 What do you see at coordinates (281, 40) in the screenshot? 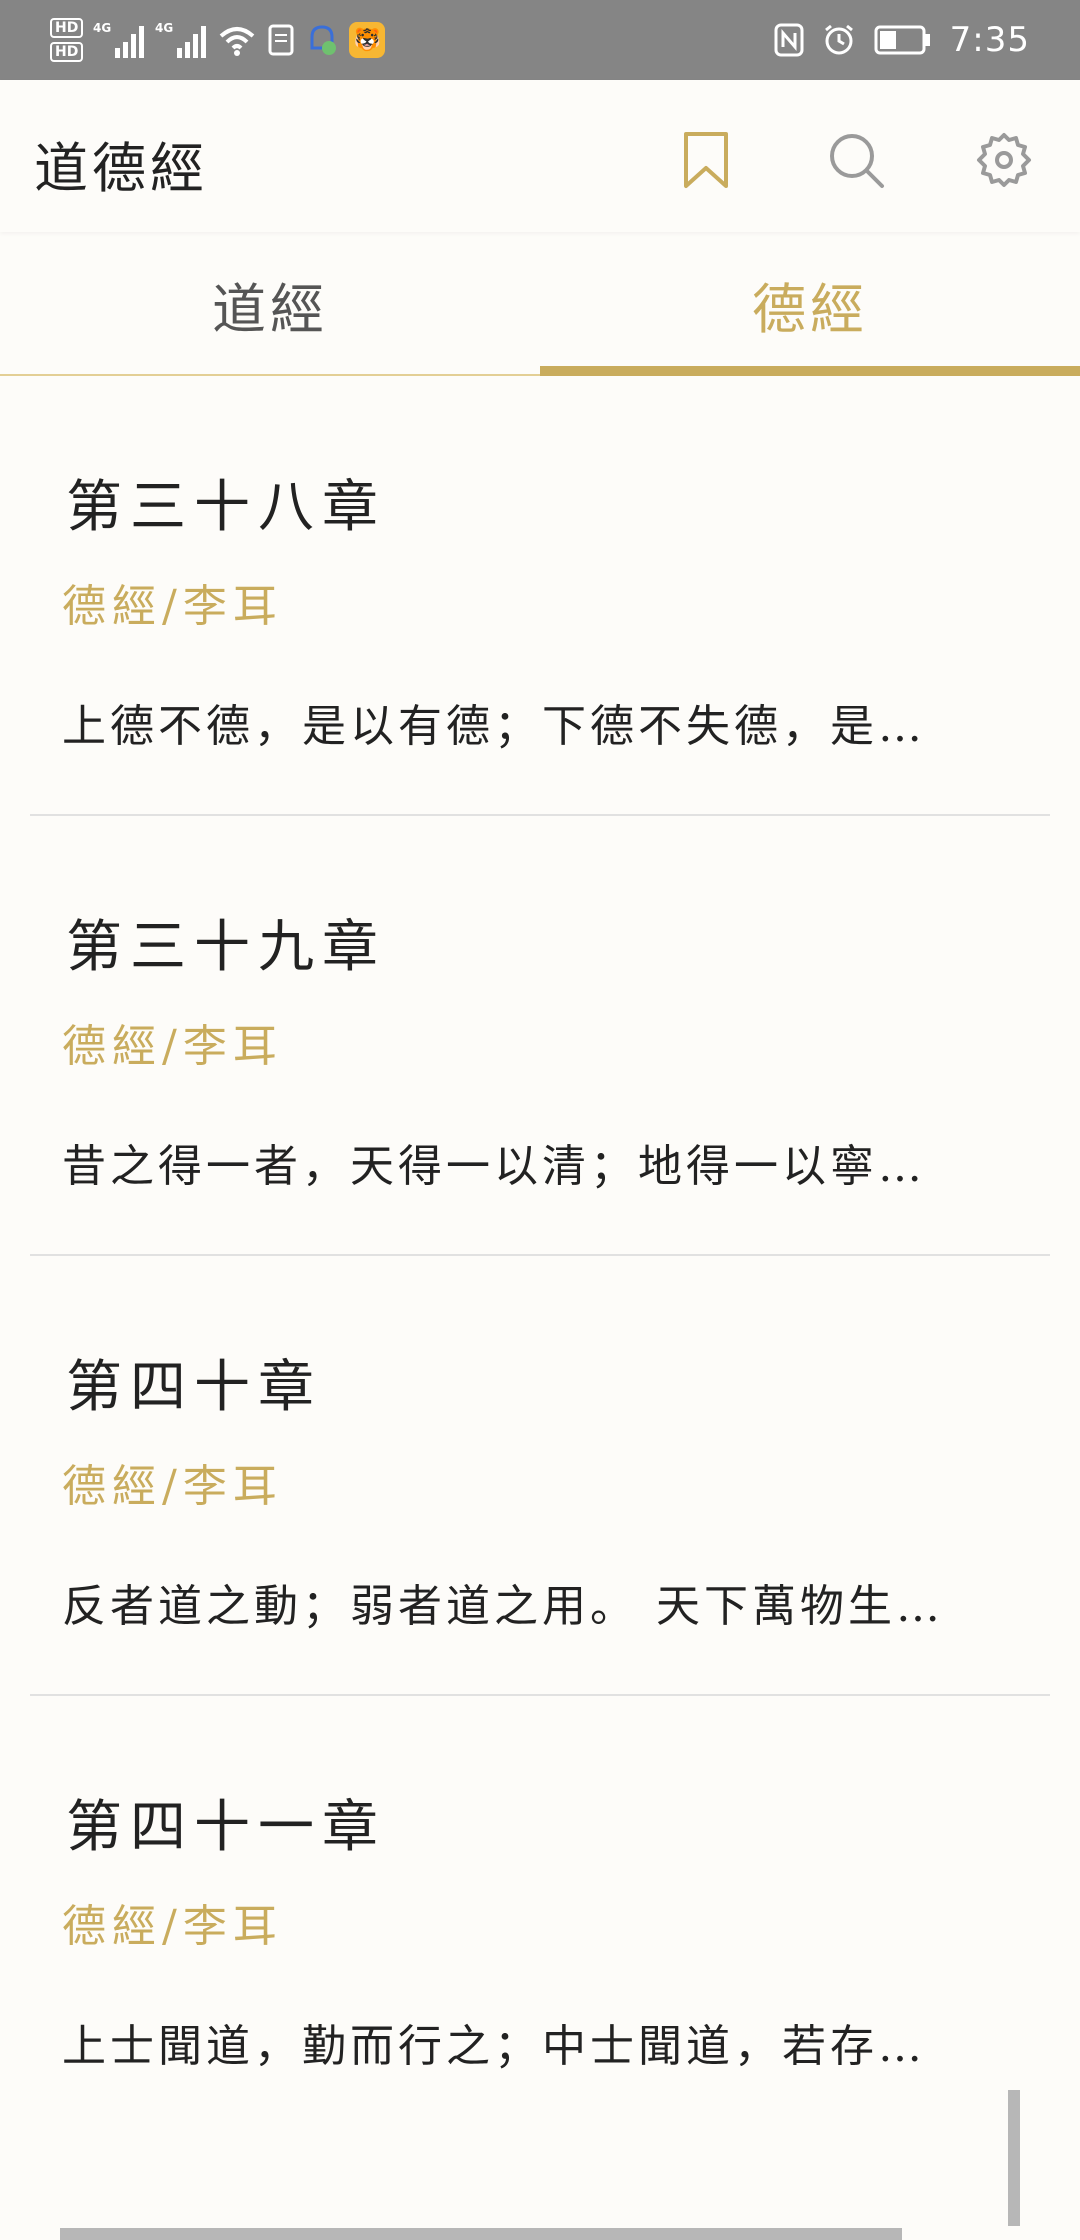
I see `notification-icon` at bounding box center [281, 40].